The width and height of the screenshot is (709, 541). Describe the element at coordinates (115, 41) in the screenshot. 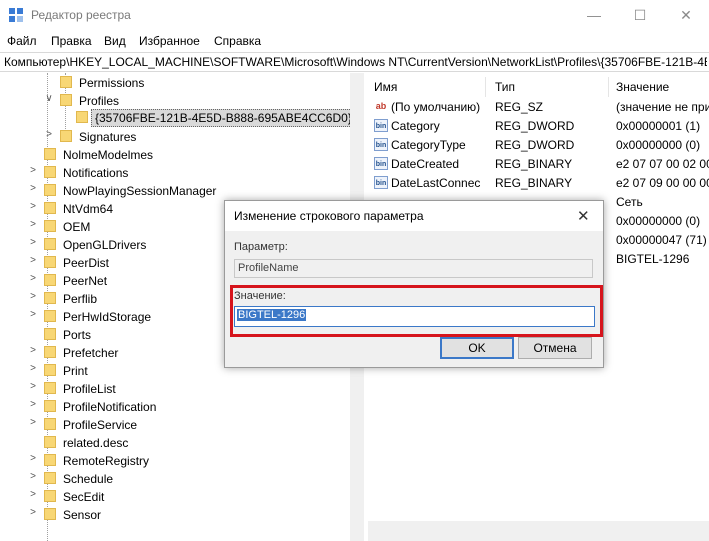

I see `menu-view: Вид` at that location.